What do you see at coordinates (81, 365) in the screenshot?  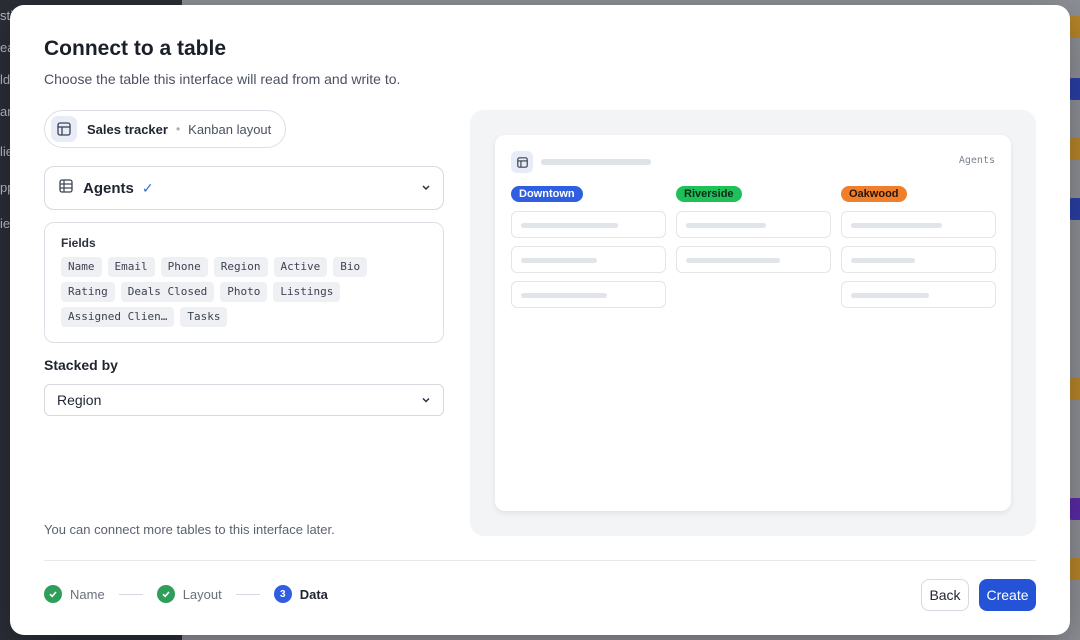 I see `stacked-by-label: Stacked by` at bounding box center [81, 365].